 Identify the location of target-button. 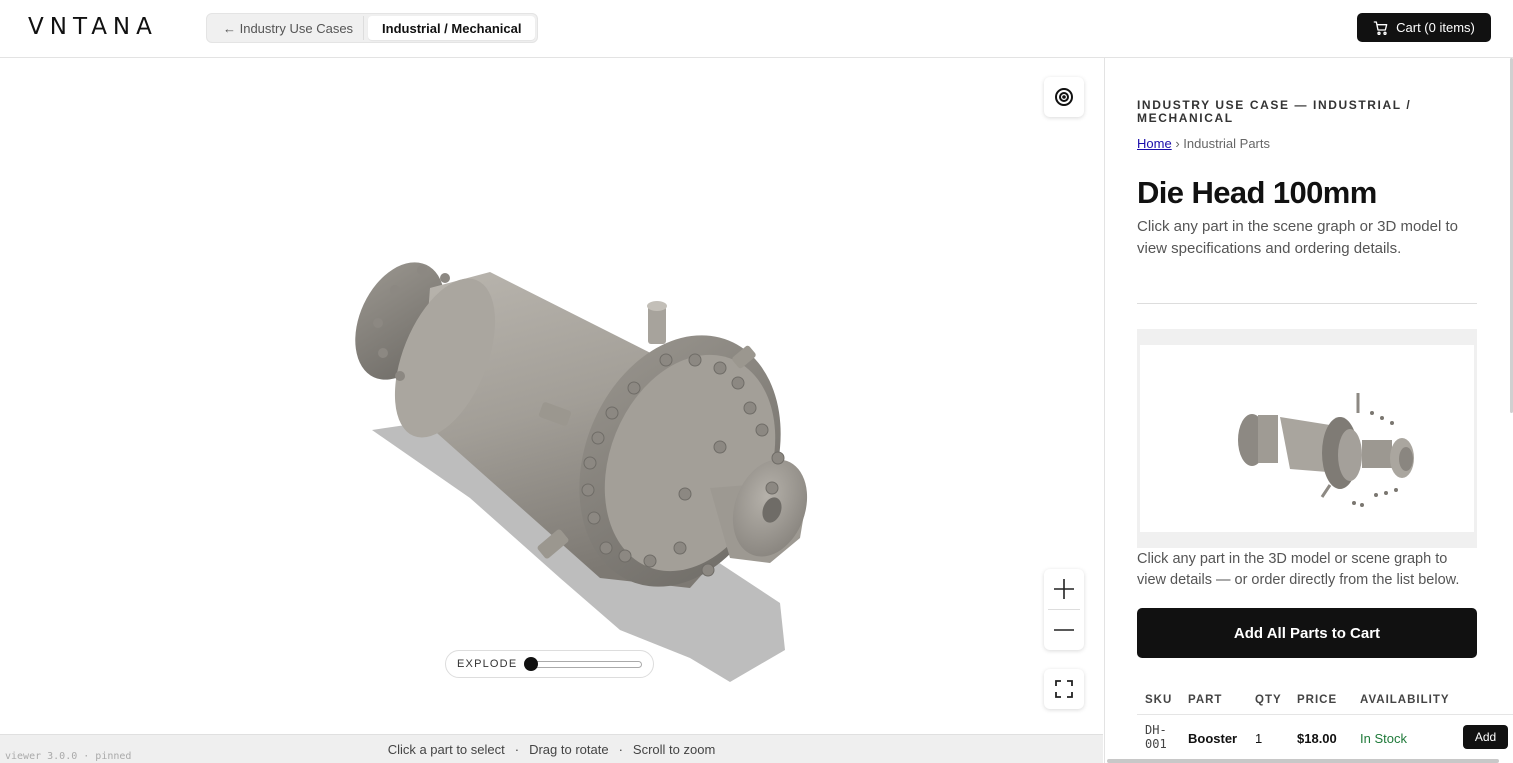
(1064, 97).